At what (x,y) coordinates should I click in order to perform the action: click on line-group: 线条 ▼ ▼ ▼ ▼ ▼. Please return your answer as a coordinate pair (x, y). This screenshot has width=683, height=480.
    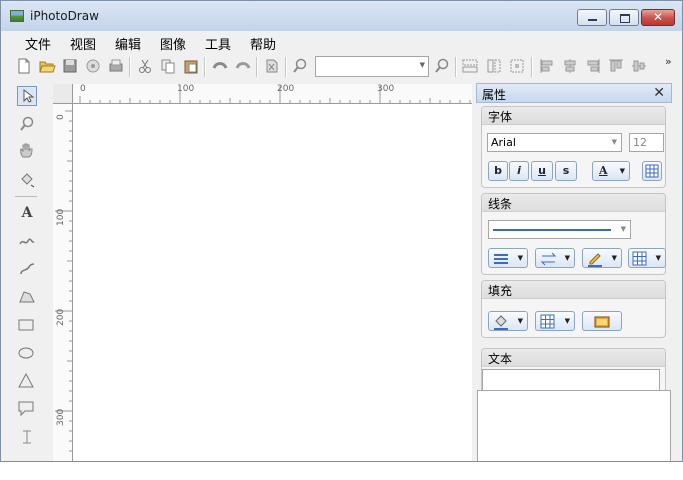
    Looking at the image, I should click on (573, 234).